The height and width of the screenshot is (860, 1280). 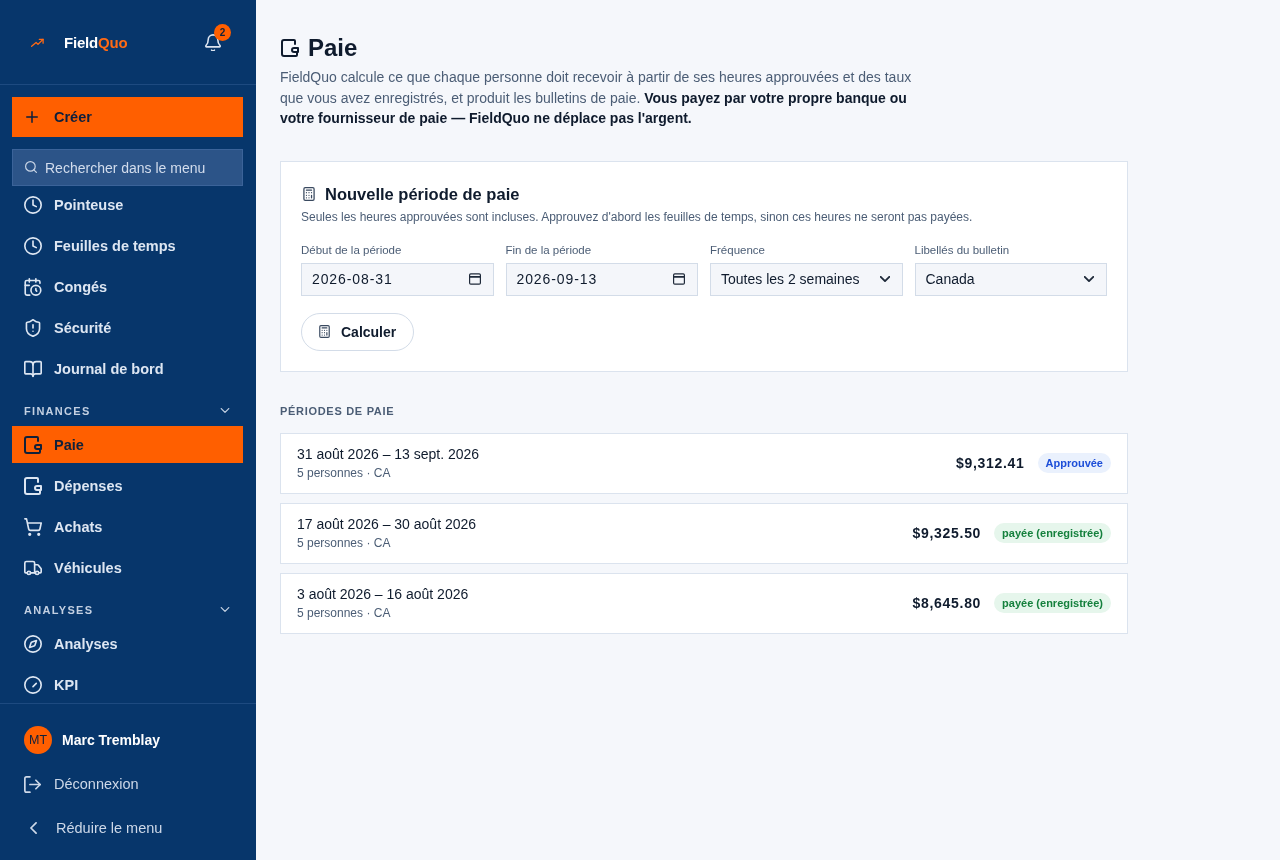 What do you see at coordinates (111, 740) in the screenshot?
I see `user-name: Marc Tremblay` at bounding box center [111, 740].